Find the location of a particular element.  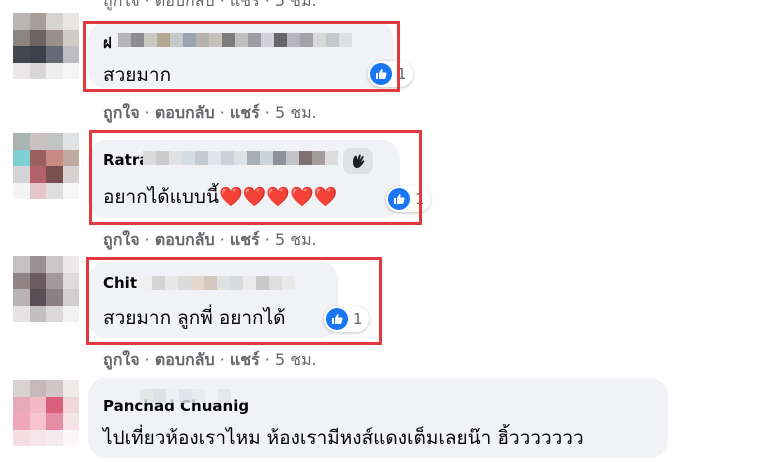

commenter-name: Chit is located at coordinates (120, 283).